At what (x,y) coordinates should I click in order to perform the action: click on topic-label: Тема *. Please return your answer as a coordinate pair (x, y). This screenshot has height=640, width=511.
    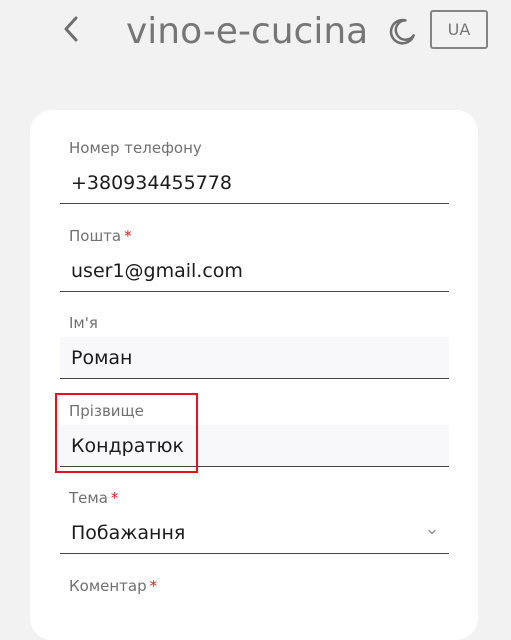
    Looking at the image, I should click on (94, 498).